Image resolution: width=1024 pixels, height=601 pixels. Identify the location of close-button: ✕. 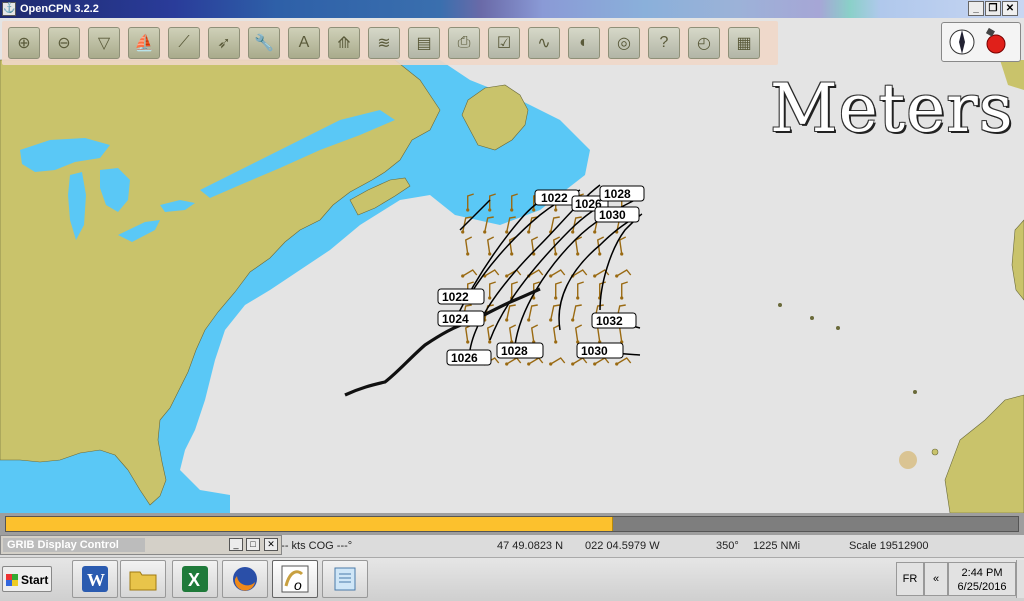
(1010, 8).